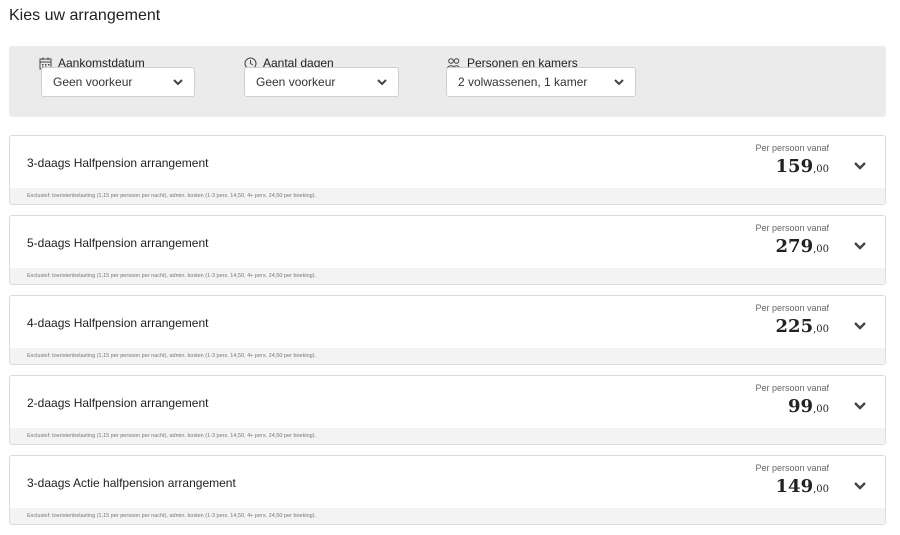  I want to click on price-integer: 279, so click(794, 246).